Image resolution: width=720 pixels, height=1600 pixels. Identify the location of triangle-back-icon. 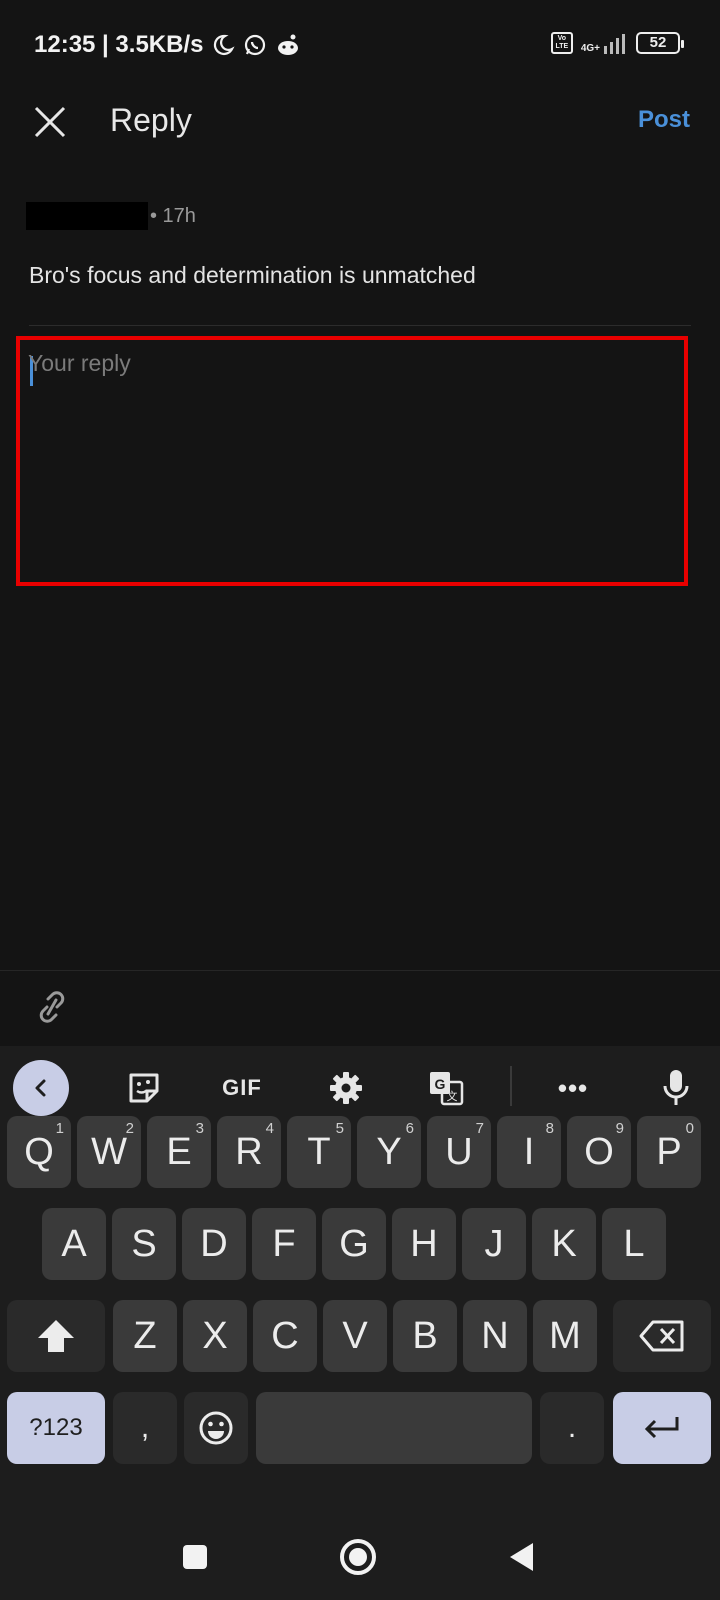
(521, 1557).